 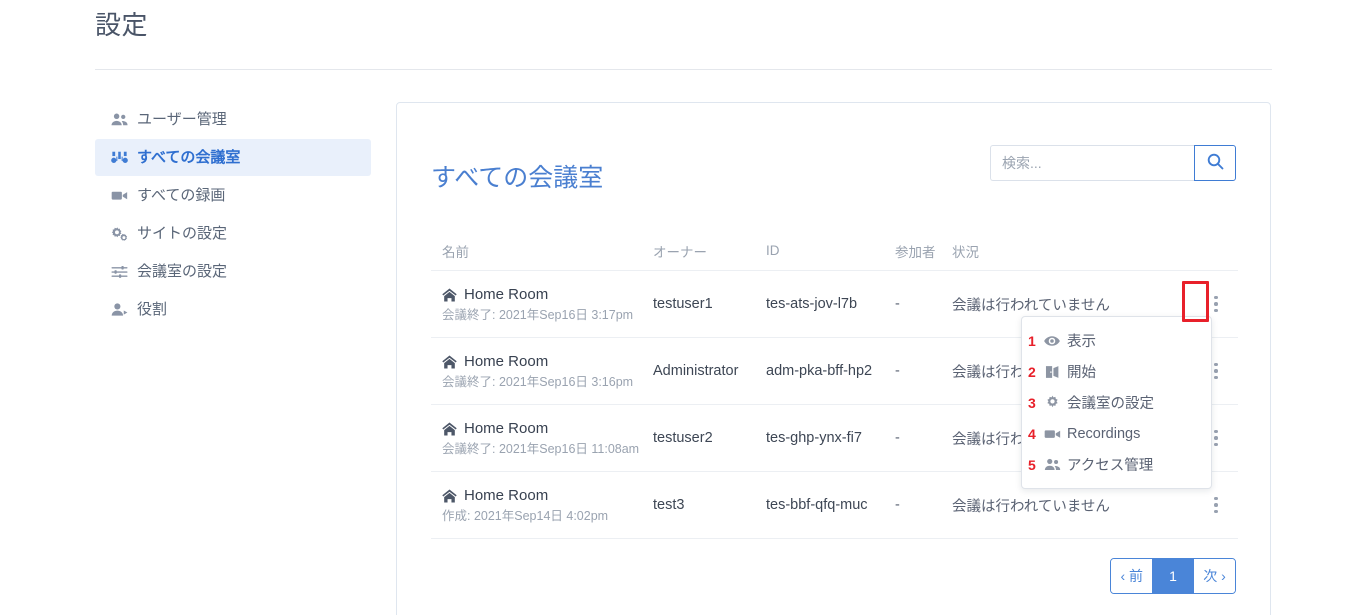 I want to click on dropdown-item-label: アクセス管理, so click(x=1110, y=466).